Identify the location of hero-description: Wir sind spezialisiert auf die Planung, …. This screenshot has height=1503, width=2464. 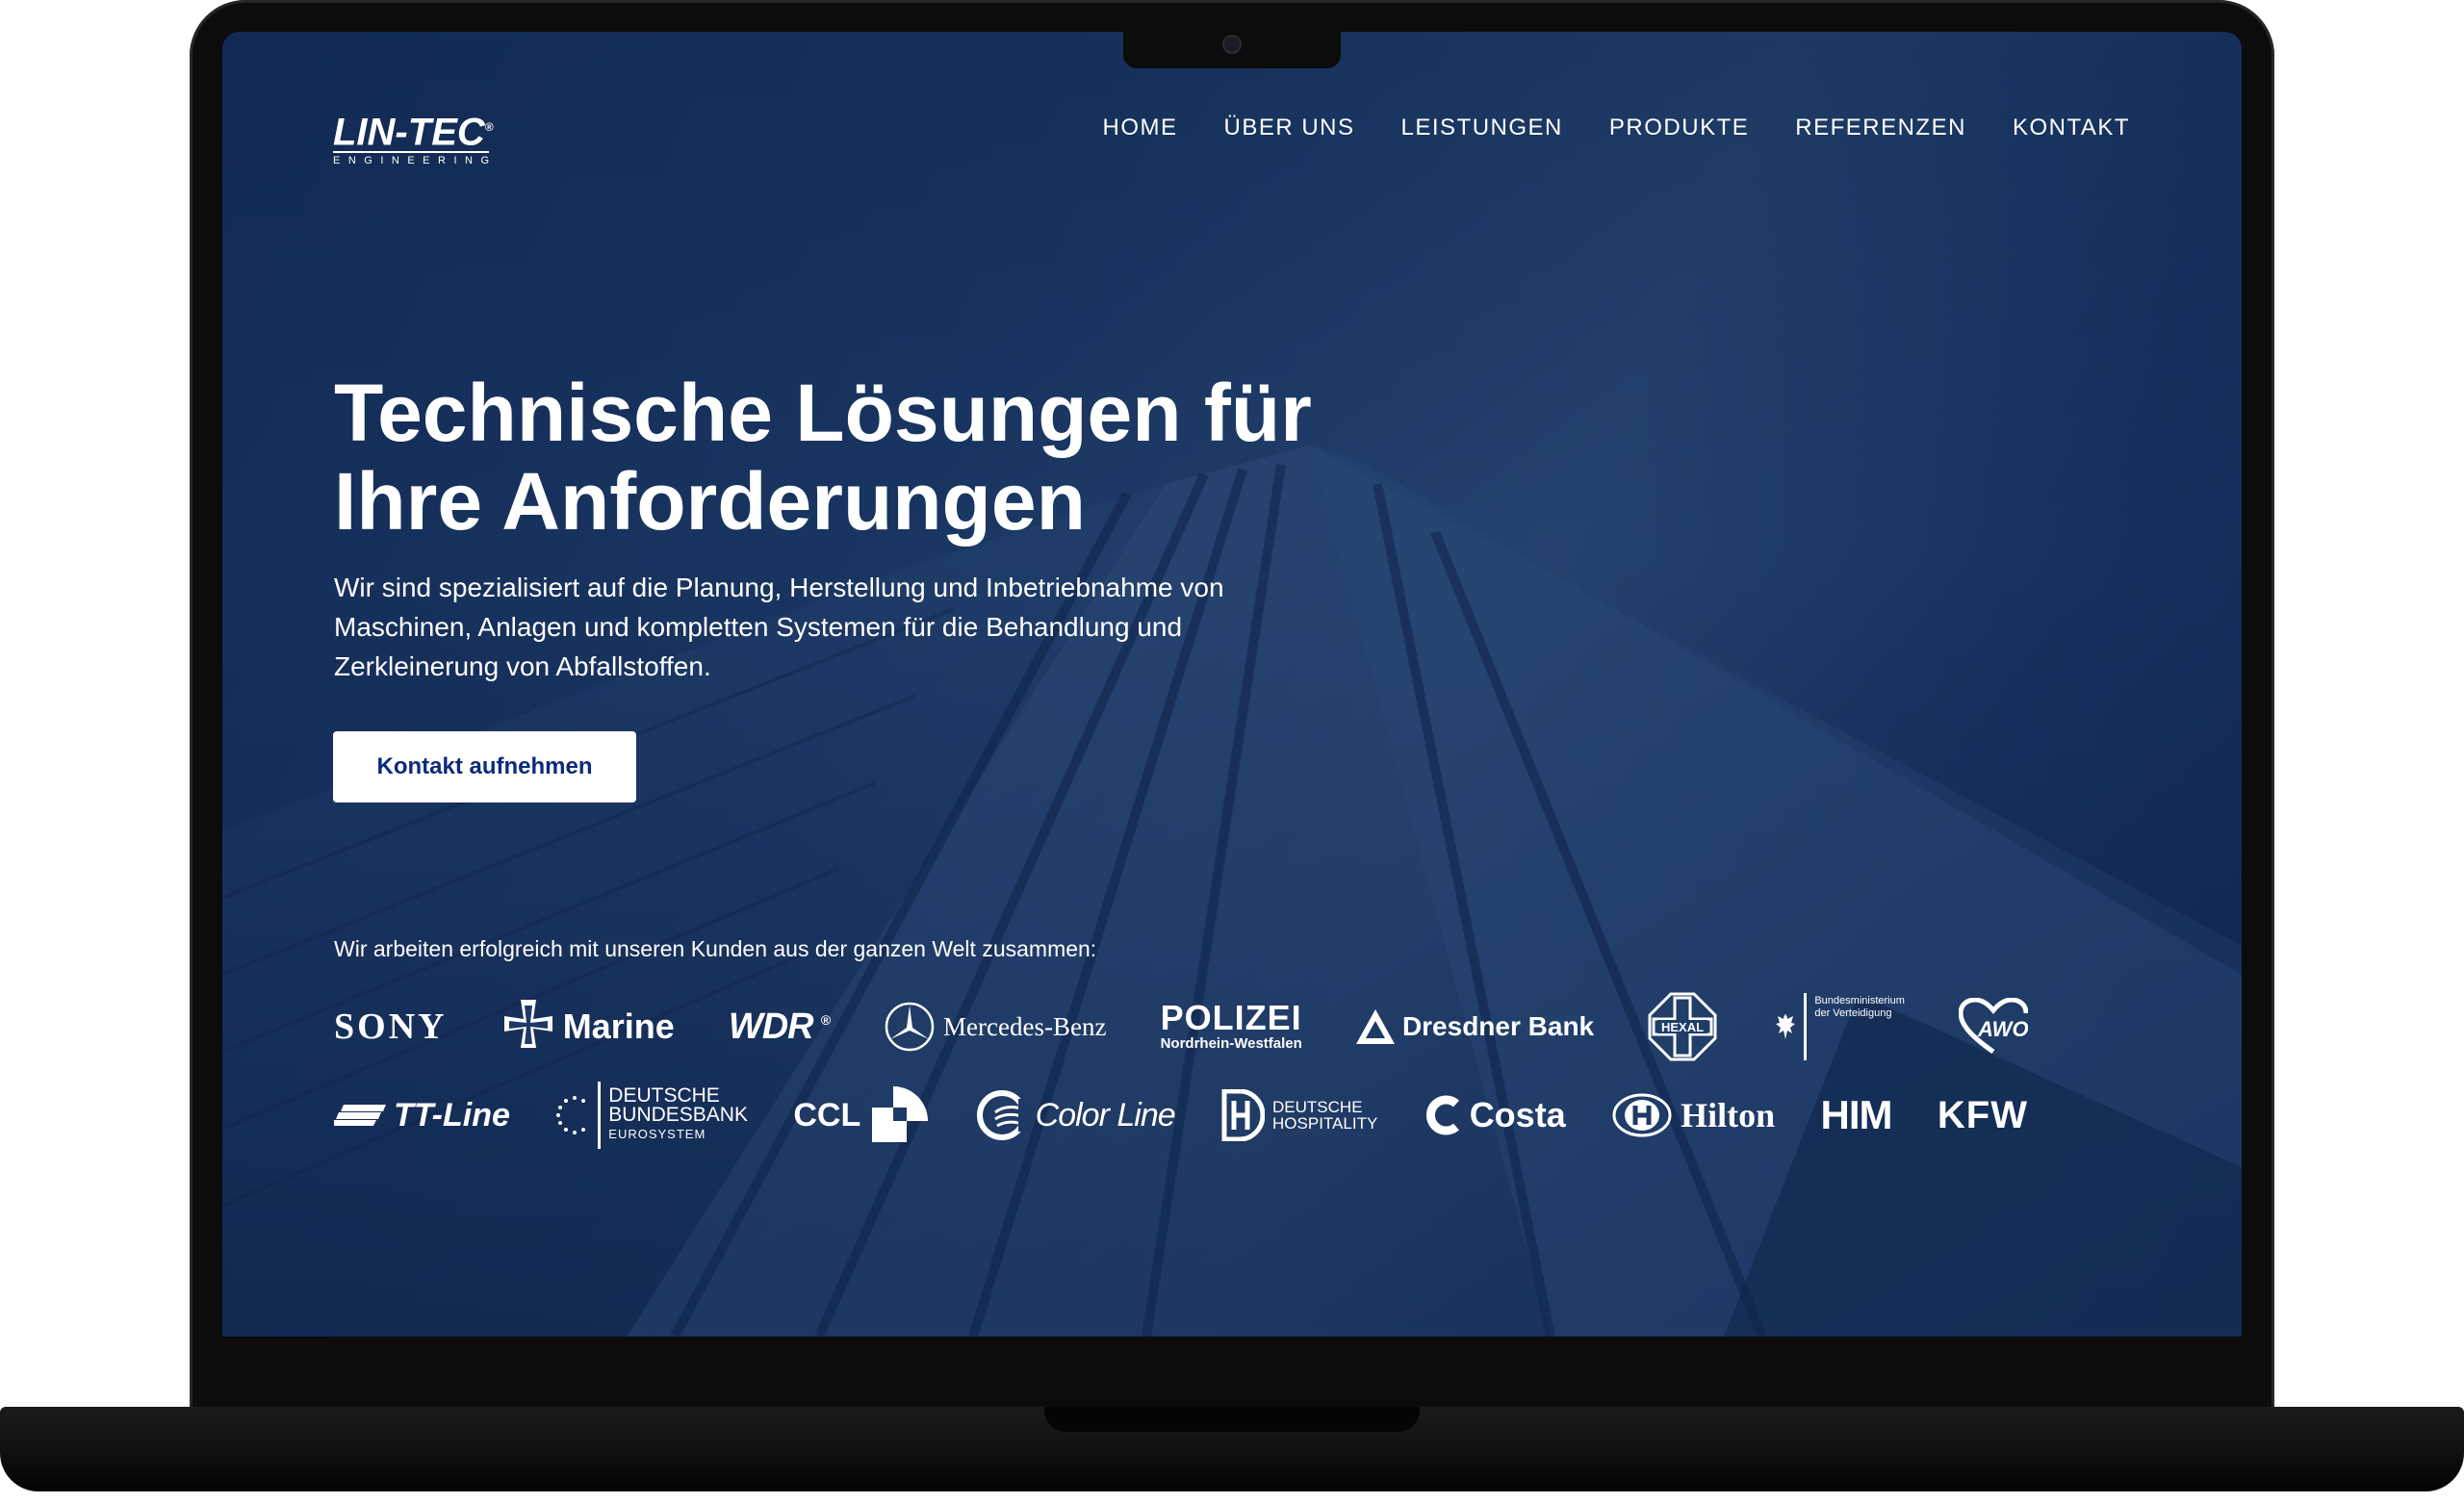
(779, 627).